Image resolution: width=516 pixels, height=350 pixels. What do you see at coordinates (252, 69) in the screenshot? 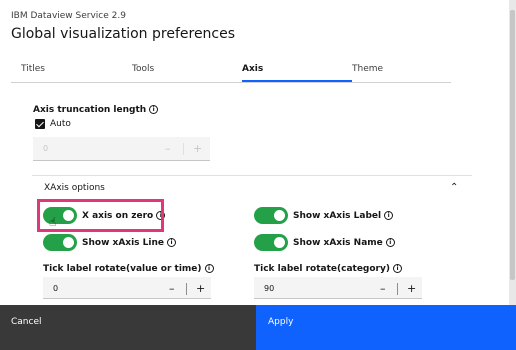
I see `tab-axis: Axis` at bounding box center [252, 69].